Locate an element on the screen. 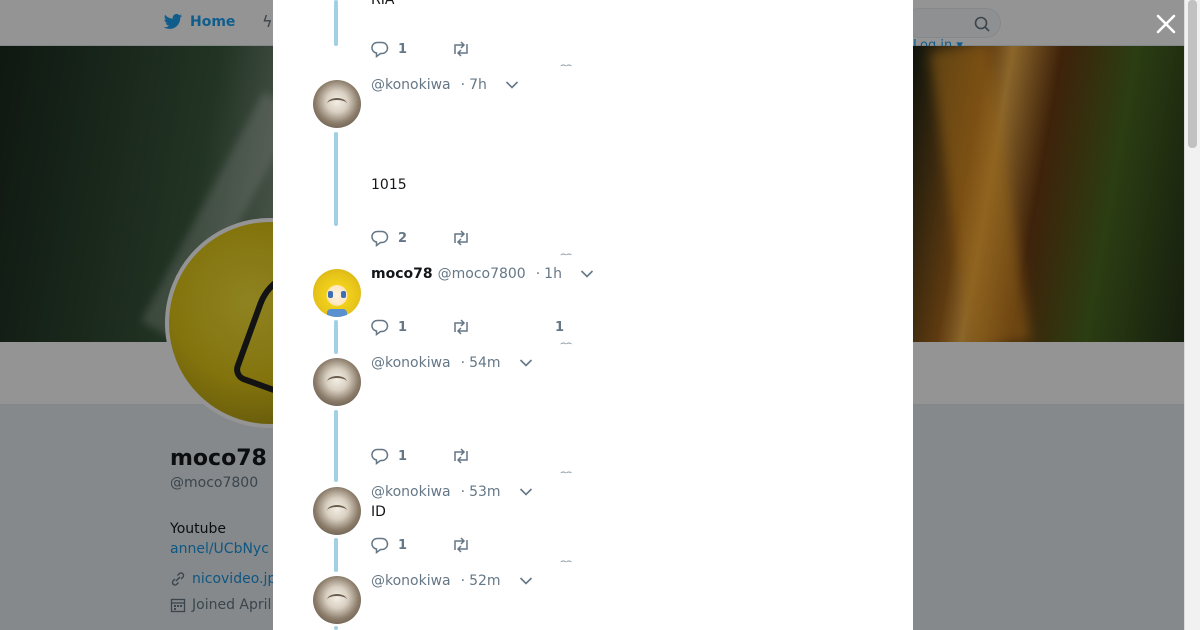 The height and width of the screenshot is (630, 1200). tweet-text: ID is located at coordinates (378, 512).